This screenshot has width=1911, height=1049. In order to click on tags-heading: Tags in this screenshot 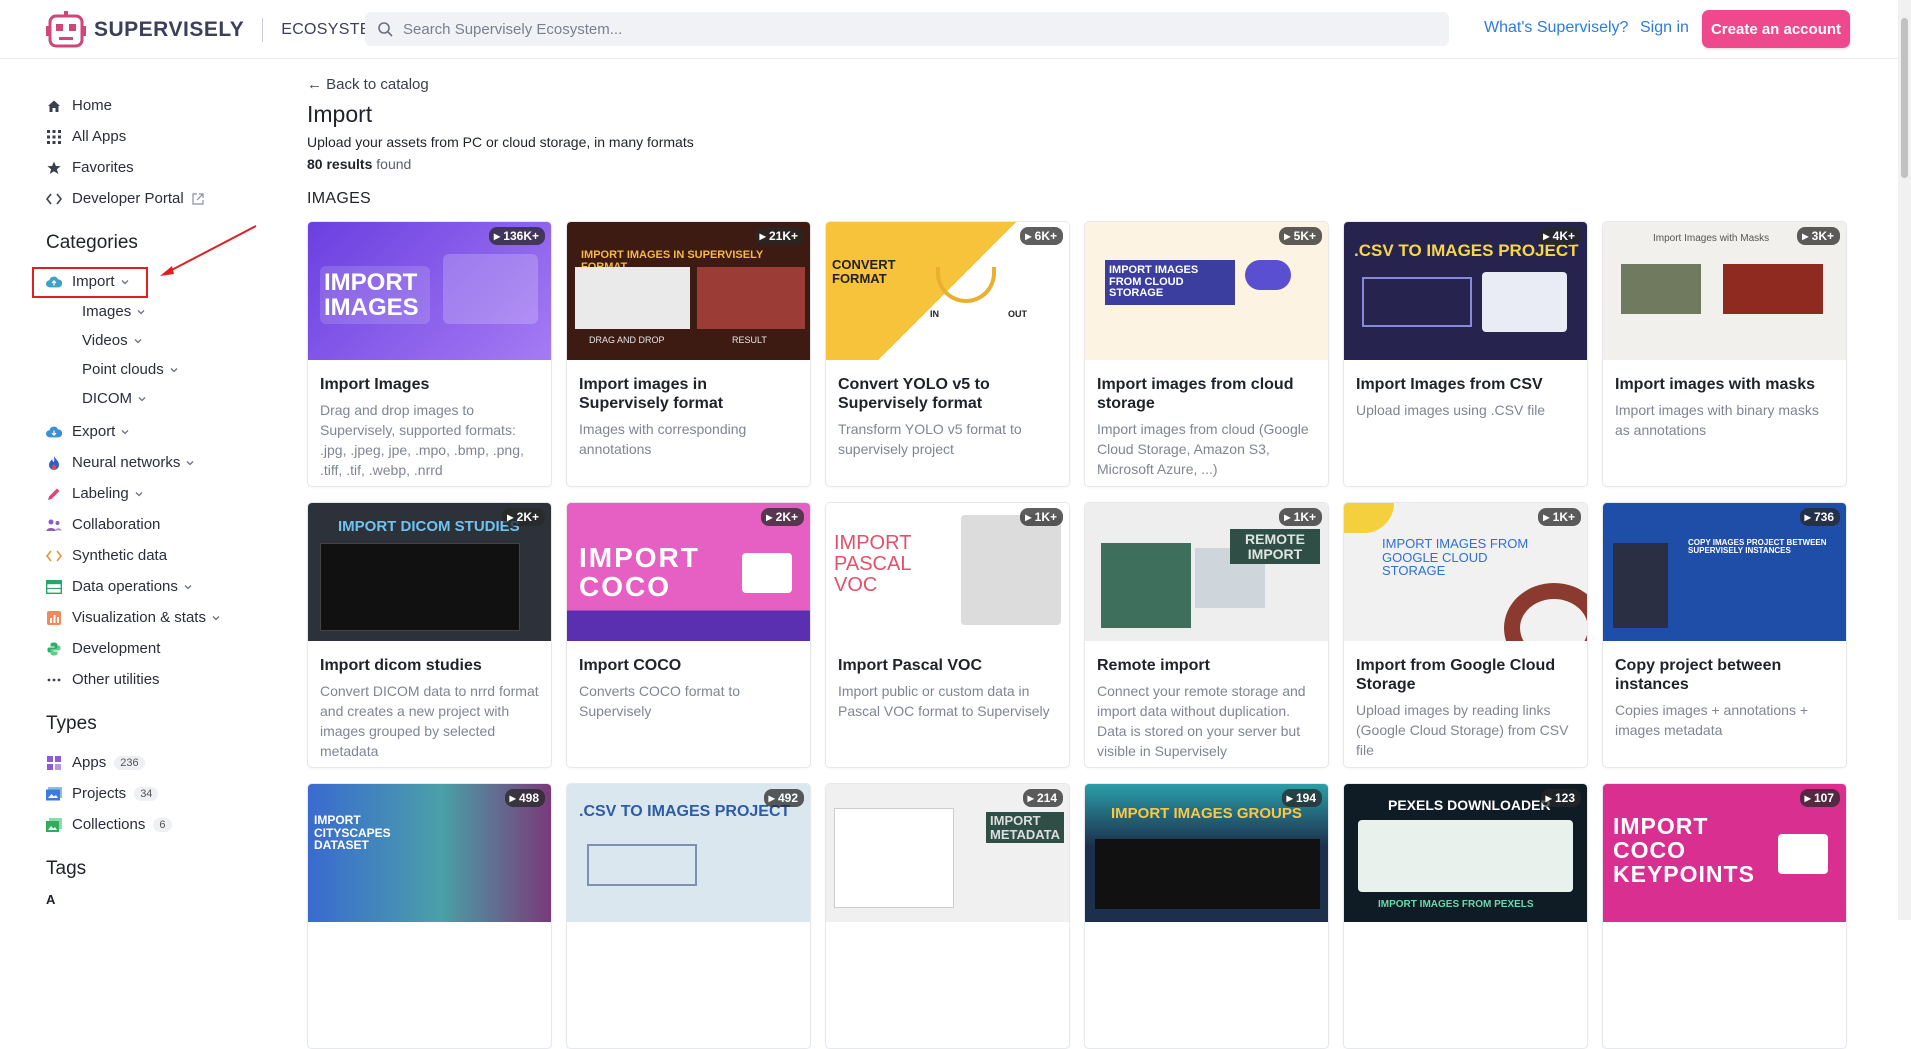, I will do `click(66, 868)`.